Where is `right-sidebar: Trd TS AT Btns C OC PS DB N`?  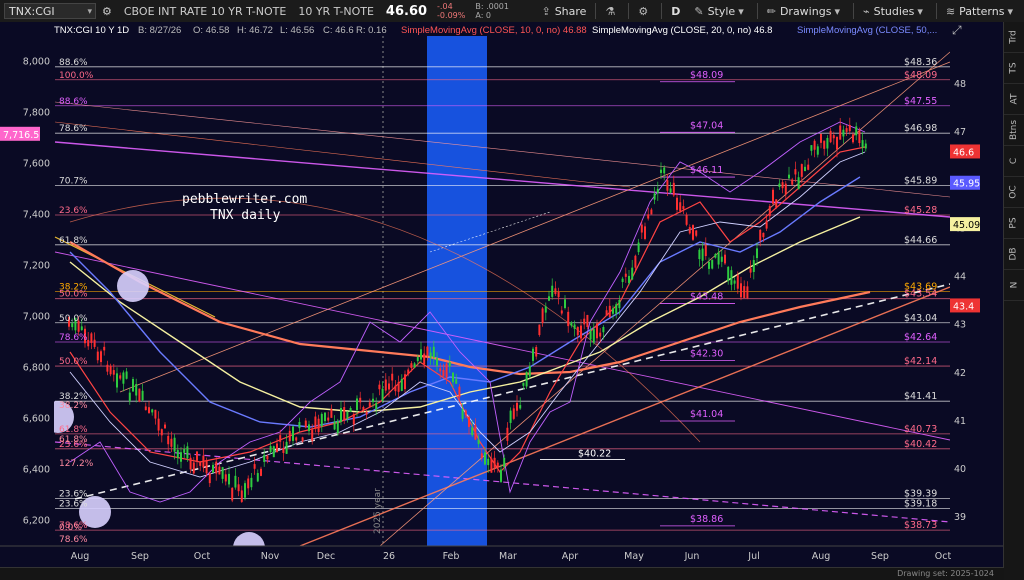 right-sidebar: Trd TS AT Btns C OC PS DB N is located at coordinates (1013, 301).